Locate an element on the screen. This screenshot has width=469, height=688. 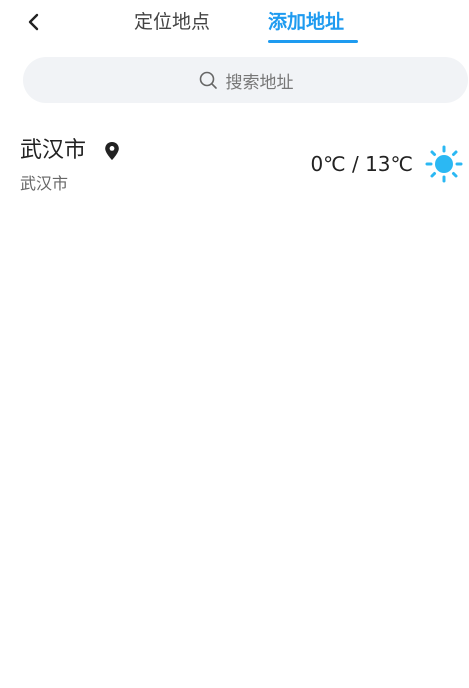
search-placeholder: 搜索地址 is located at coordinates (259, 82).